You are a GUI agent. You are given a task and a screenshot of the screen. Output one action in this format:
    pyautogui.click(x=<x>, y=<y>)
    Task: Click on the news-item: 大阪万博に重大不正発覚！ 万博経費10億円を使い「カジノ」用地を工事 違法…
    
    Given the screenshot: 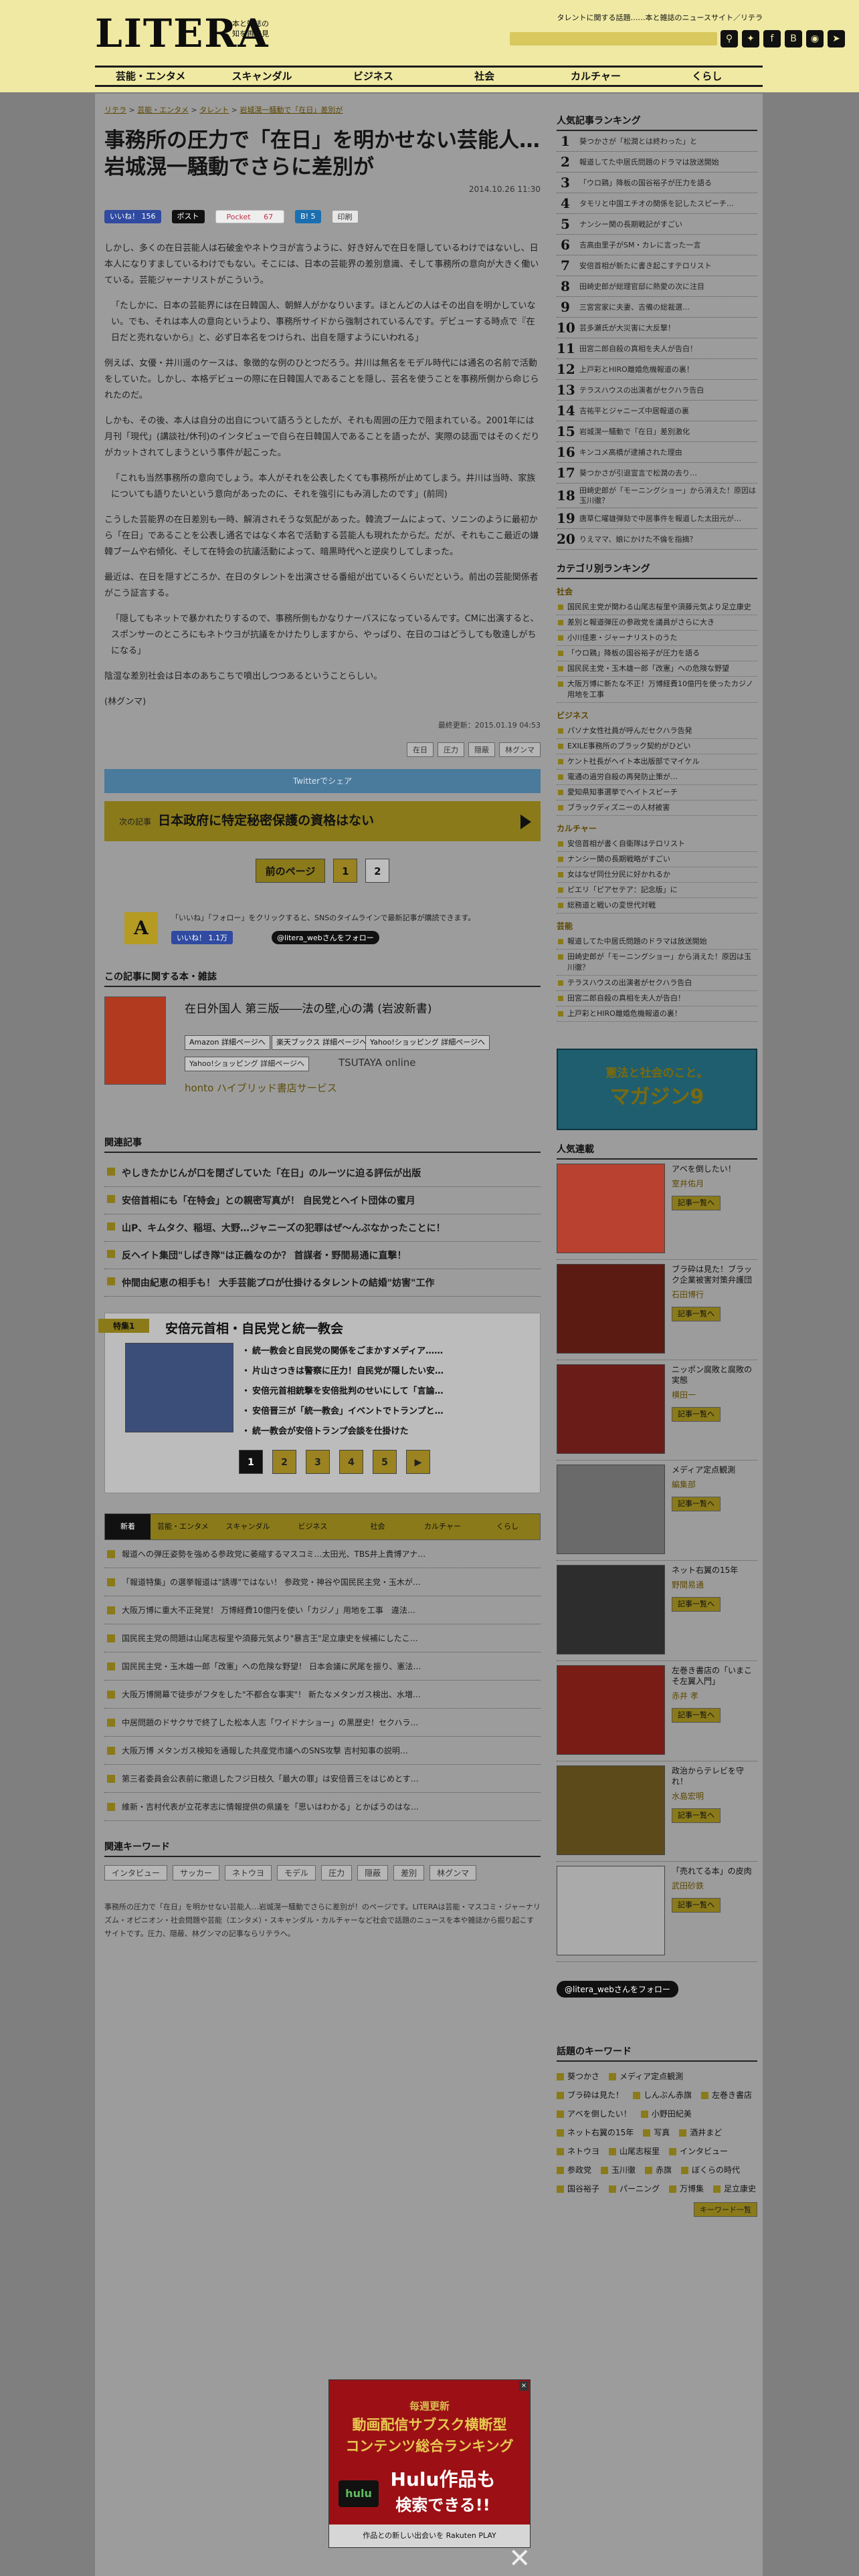 What is the action you would take?
    pyautogui.click(x=322, y=1610)
    